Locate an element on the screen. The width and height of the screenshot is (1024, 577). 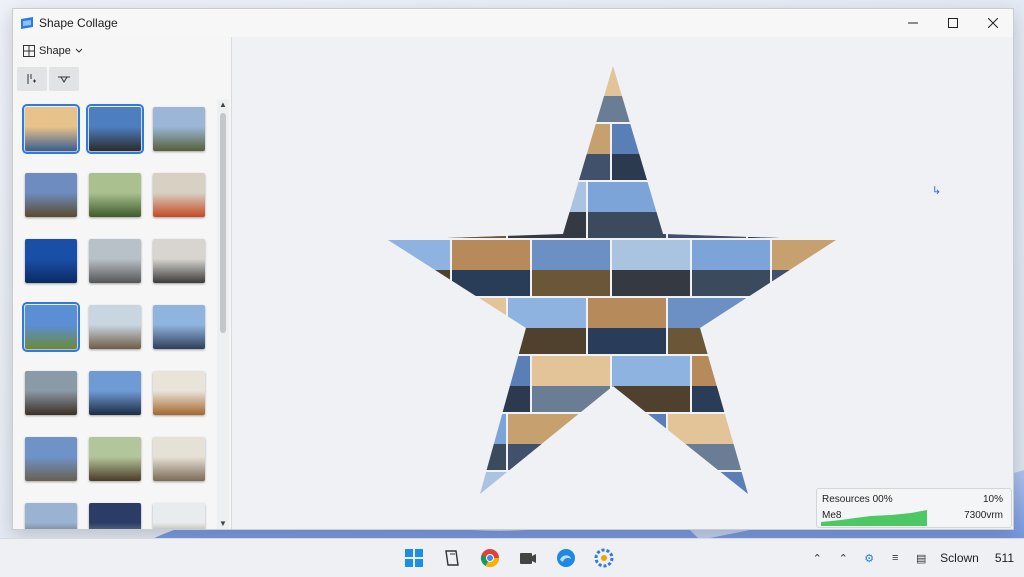
add-photos-button is located at coordinates (32, 79).